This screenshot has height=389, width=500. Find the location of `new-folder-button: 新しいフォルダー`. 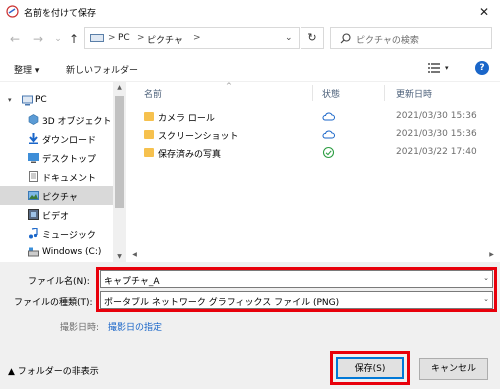

new-folder-button: 新しいフォルダー is located at coordinates (102, 69).